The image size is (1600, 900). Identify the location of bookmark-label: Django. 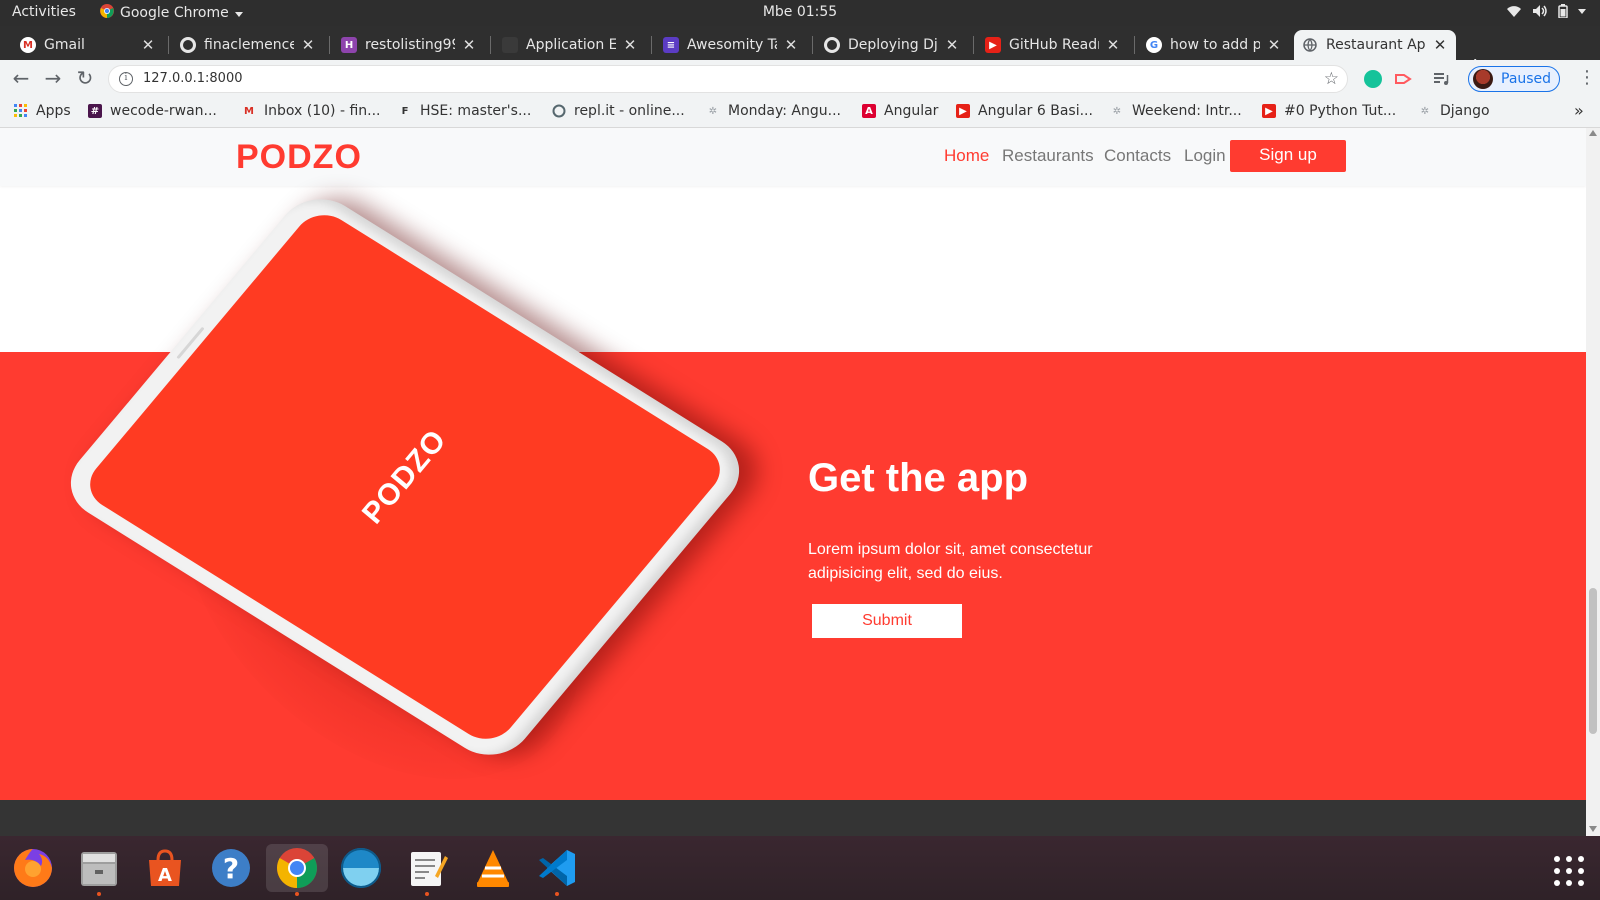
(1465, 111).